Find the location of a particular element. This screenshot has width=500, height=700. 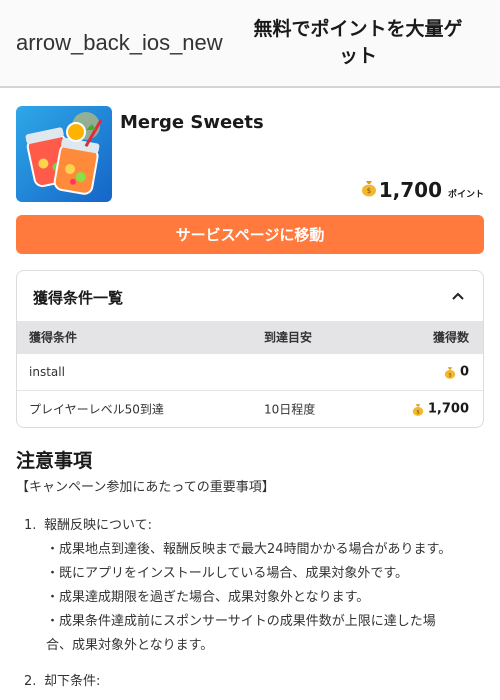

row-points: $ 1,700 is located at coordinates (440, 409).